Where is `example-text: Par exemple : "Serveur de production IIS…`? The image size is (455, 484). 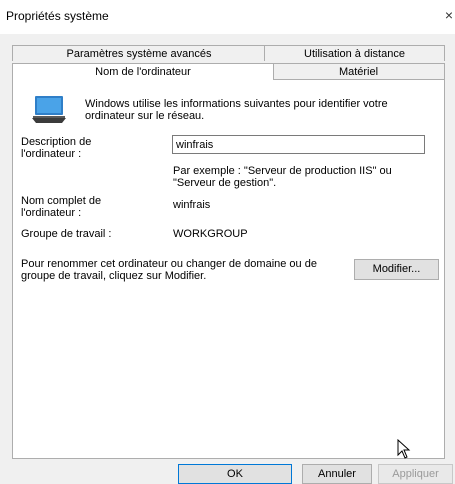
example-text: Par exemple : "Serveur de production IIS… is located at coordinates (282, 177).